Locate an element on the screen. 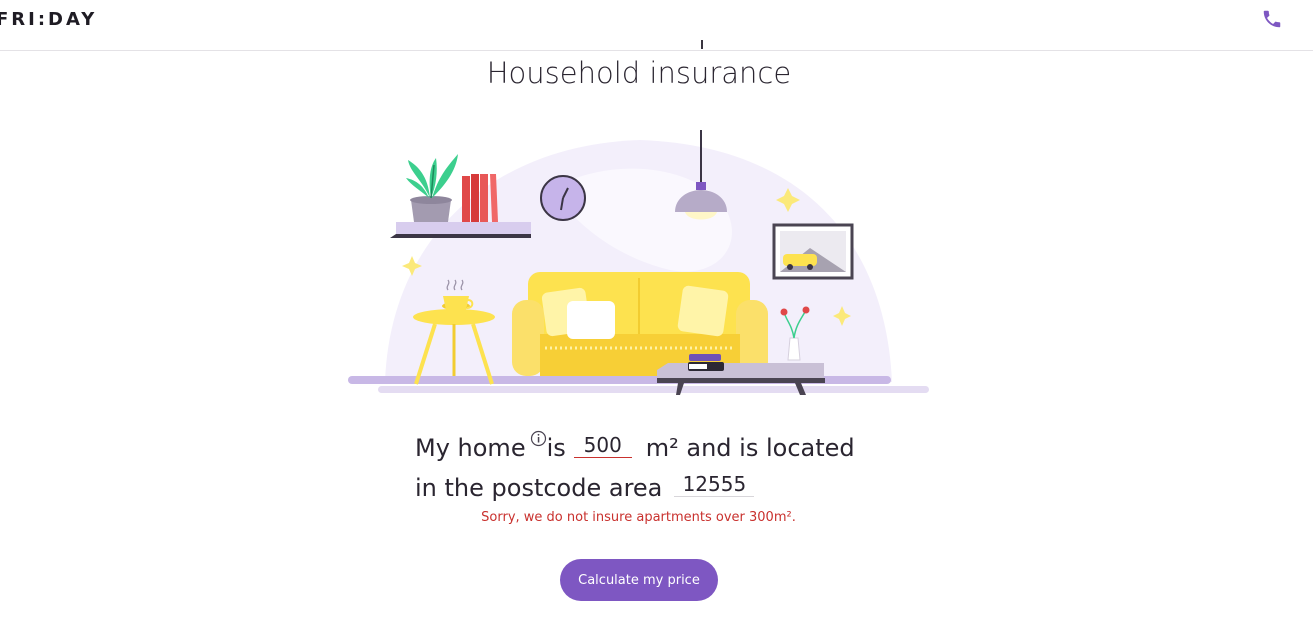 This screenshot has height=623, width=1313. postcode-input is located at coordinates (714, 484).